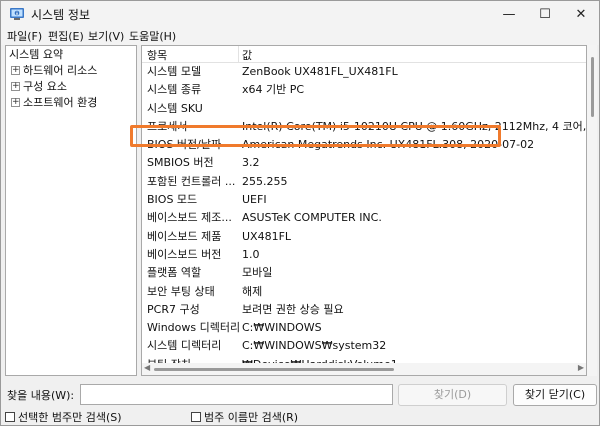 Image resolution: width=600 pixels, height=426 pixels. I want to click on row-value: ASUSTeK COMPUTER INC., so click(312, 218).